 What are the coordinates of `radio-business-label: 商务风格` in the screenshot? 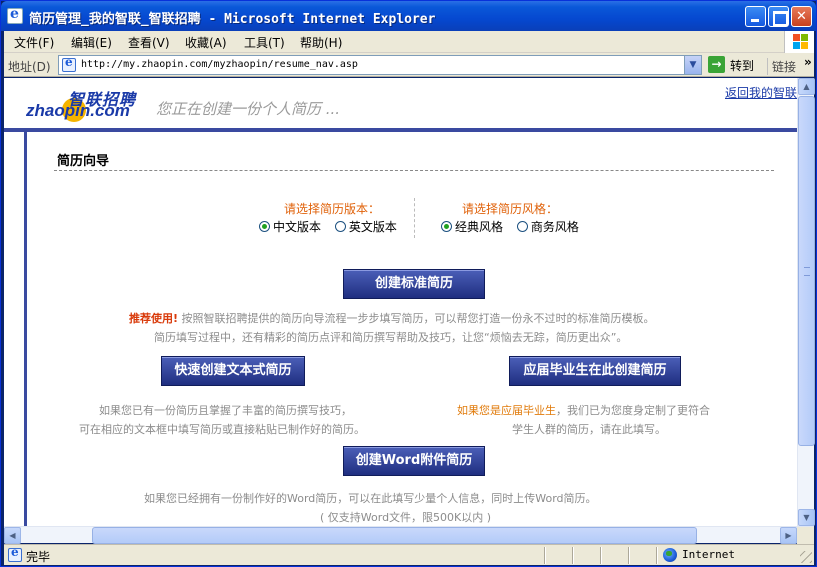 It's located at (555, 227).